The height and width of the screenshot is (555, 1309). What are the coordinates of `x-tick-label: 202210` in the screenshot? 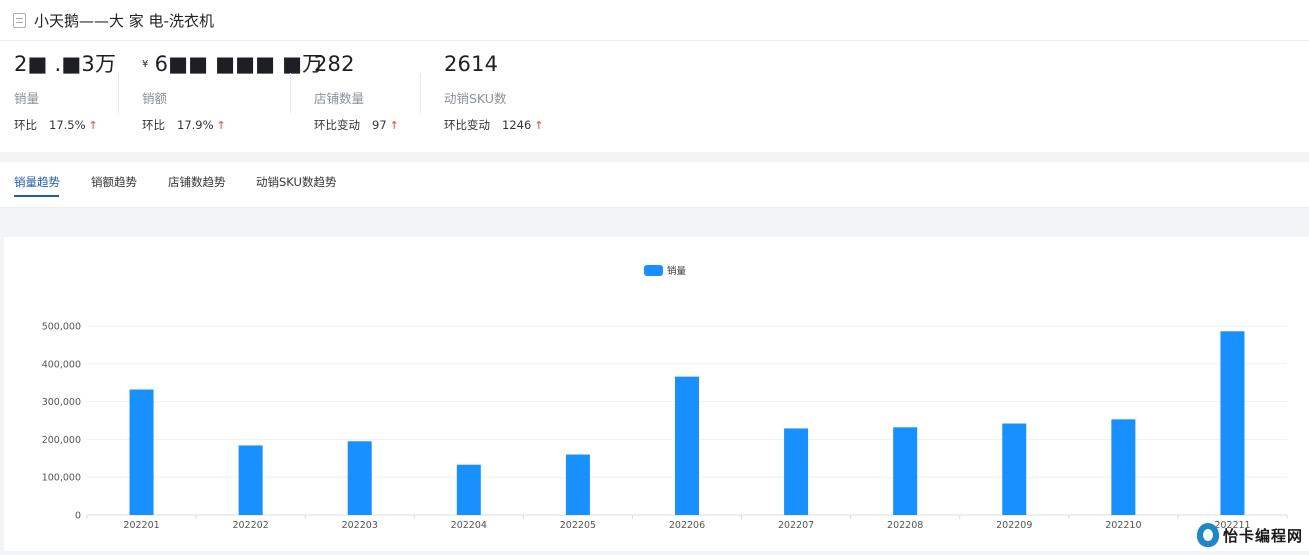 It's located at (1123, 525).